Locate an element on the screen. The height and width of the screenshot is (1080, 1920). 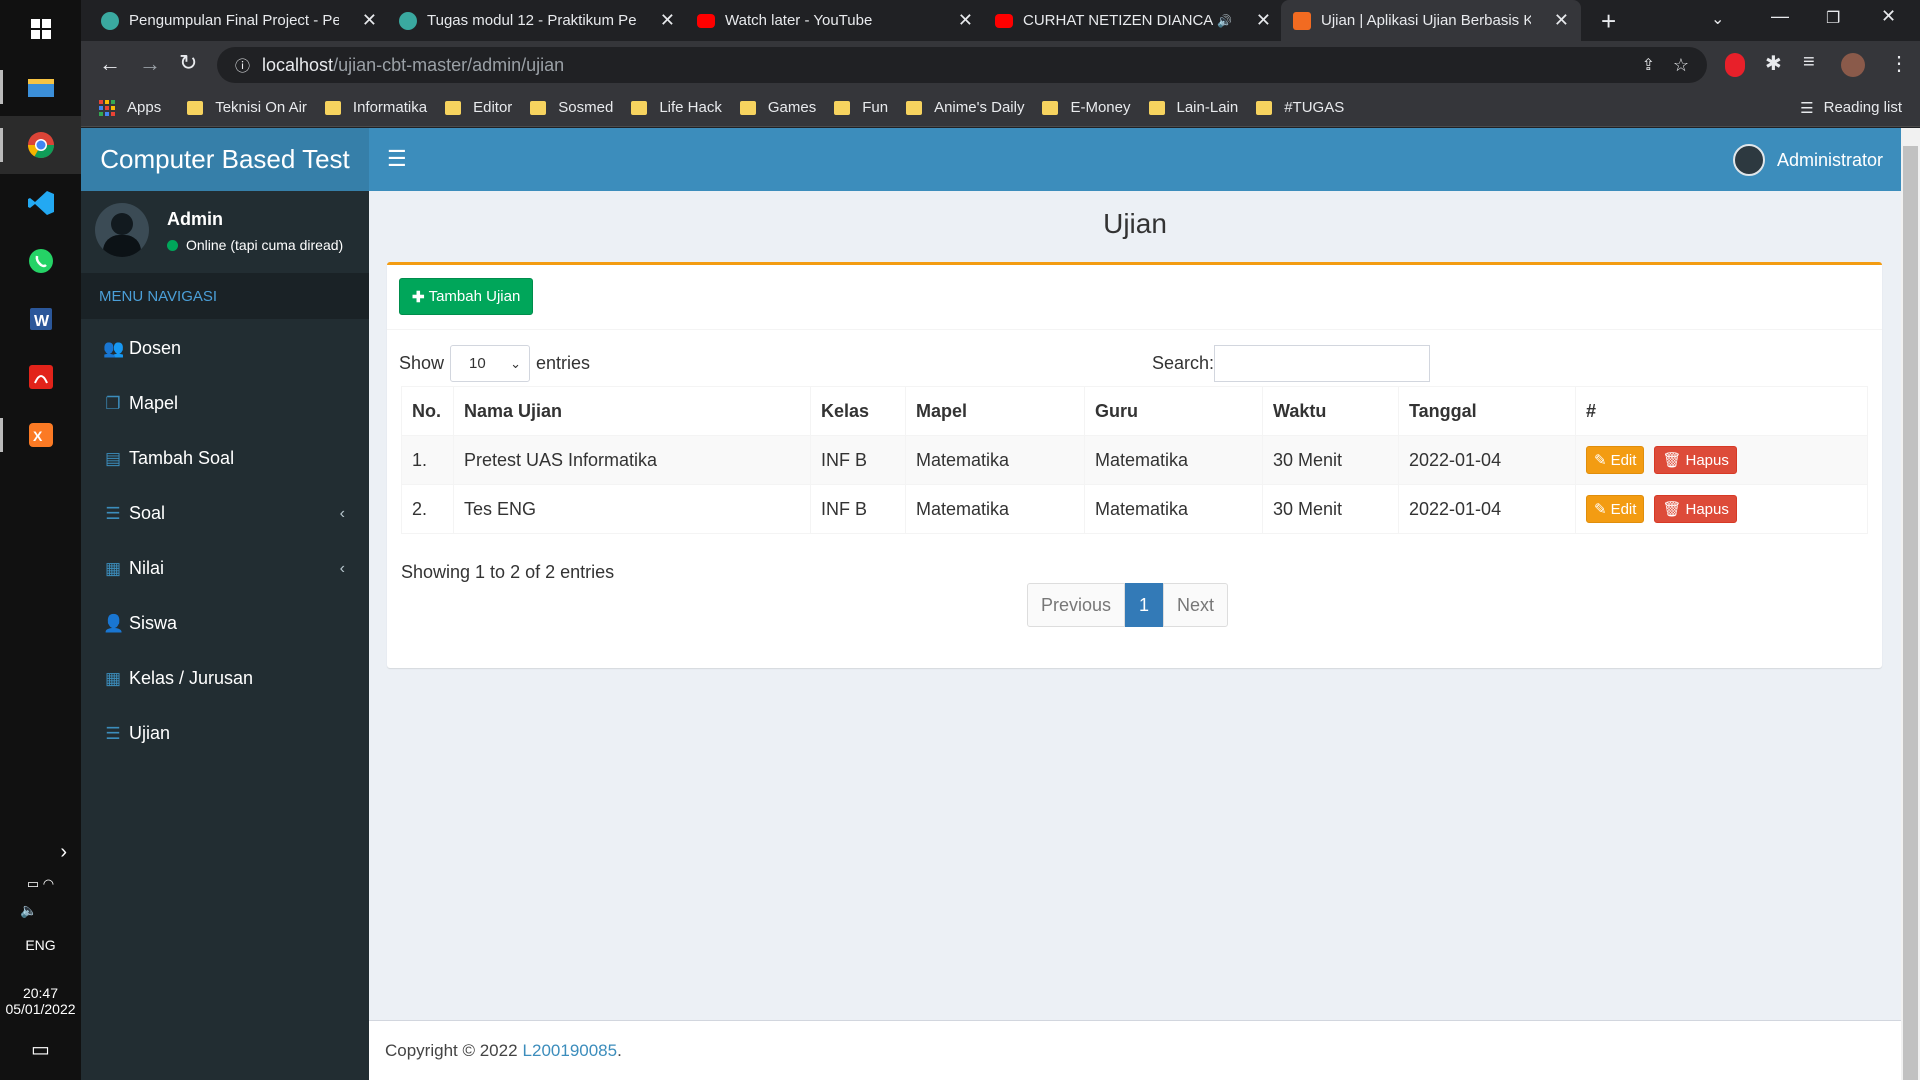
extension-red-icon is located at coordinates (1735, 65).